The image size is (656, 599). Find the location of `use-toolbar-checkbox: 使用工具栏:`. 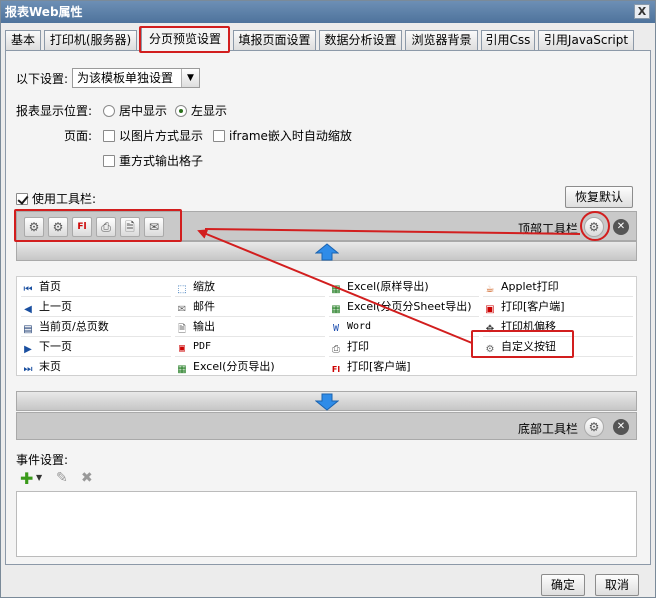

use-toolbar-checkbox: 使用工具栏: is located at coordinates (56, 198).